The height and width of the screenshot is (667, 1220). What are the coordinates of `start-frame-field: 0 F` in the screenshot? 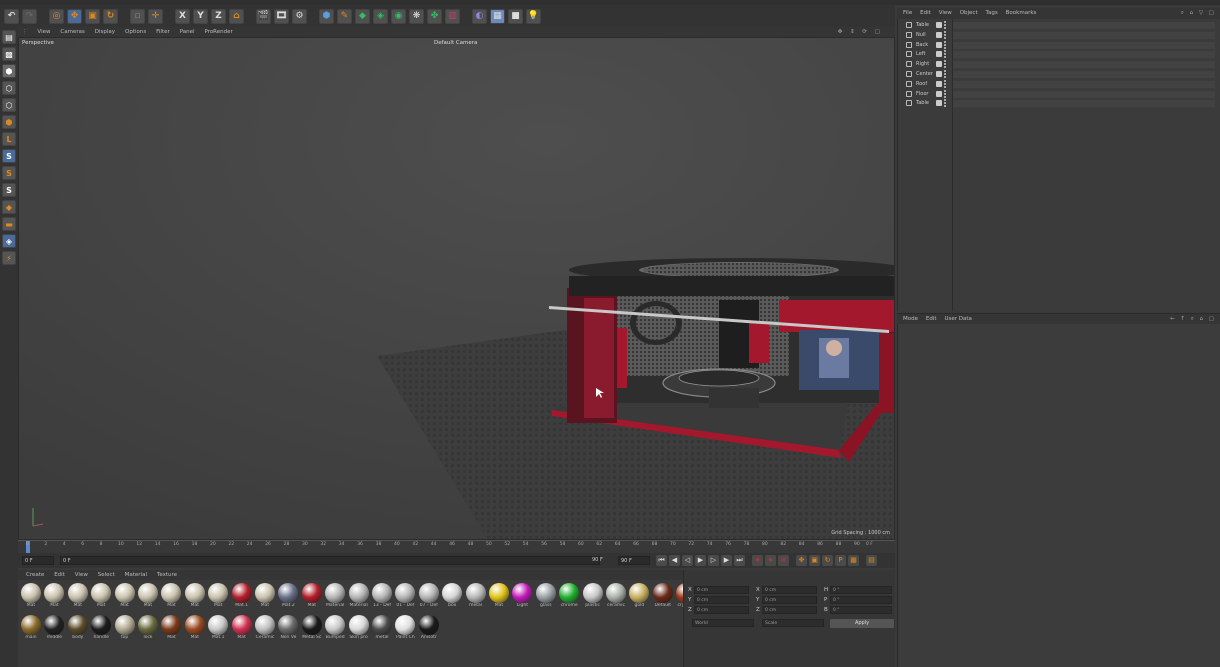 It's located at (38, 560).